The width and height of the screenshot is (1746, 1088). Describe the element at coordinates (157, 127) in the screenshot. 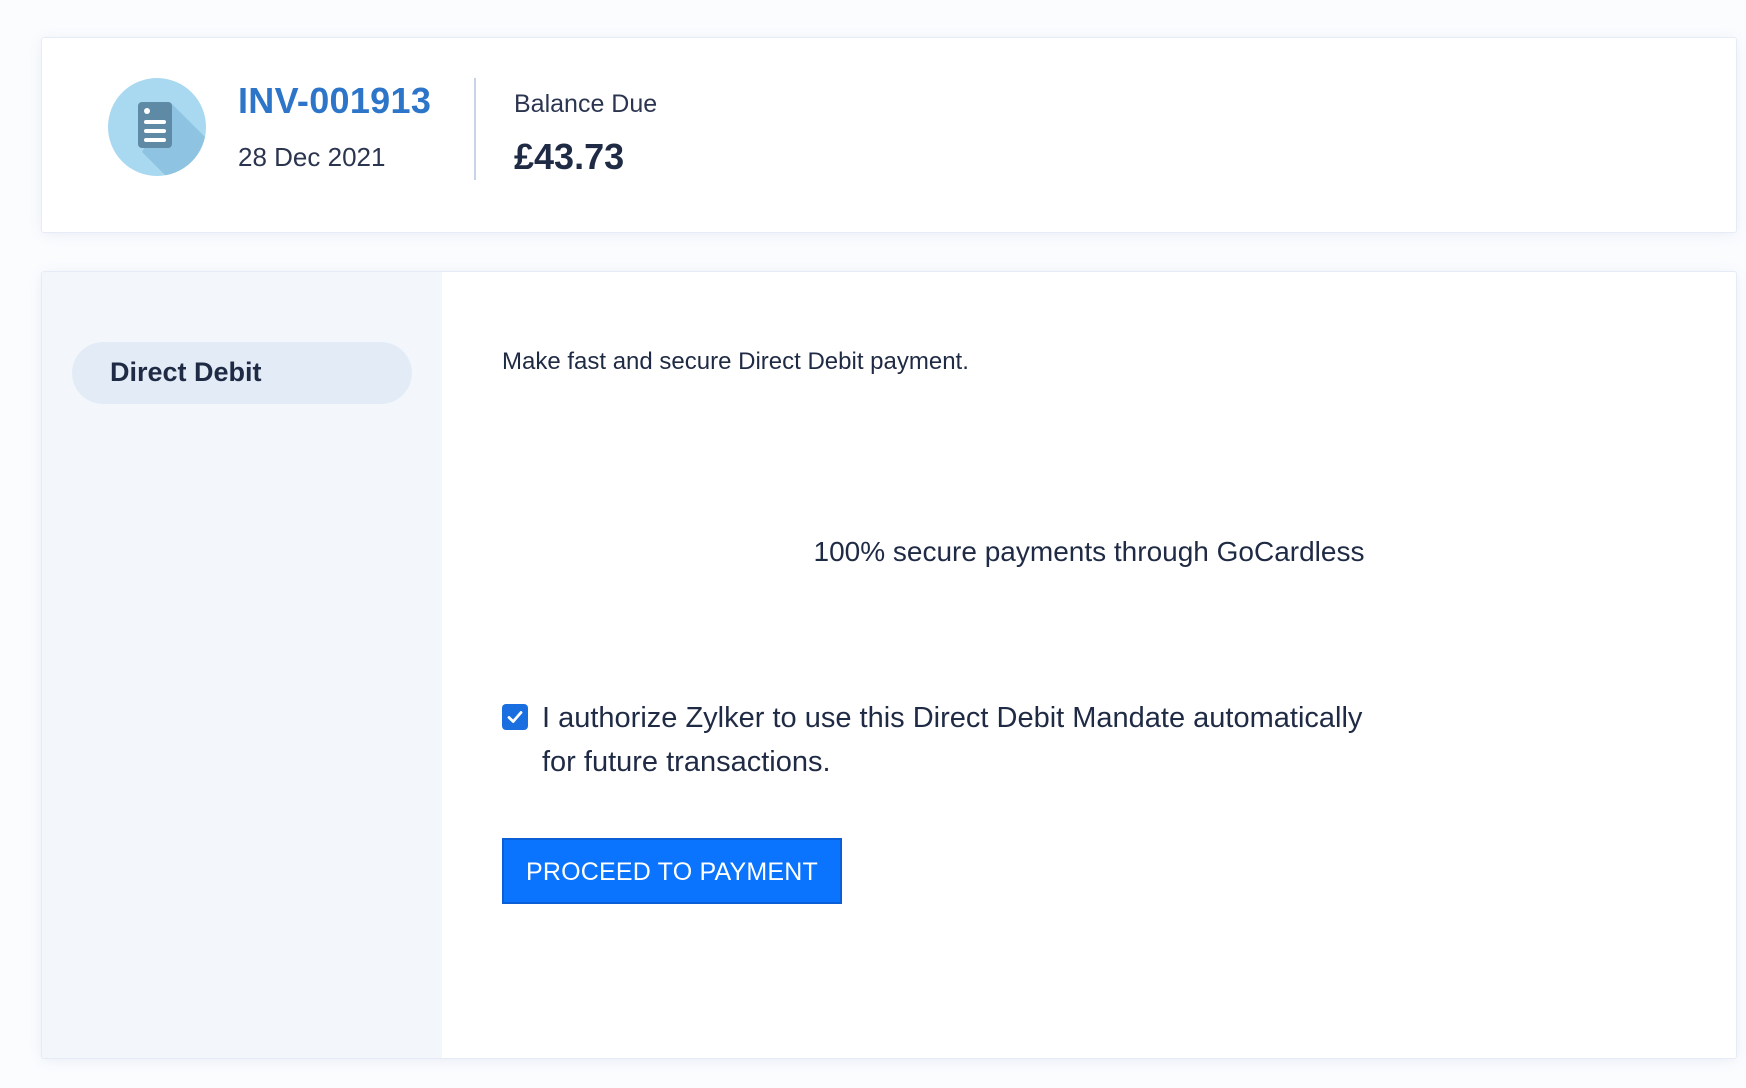

I see `invoice-document-icon` at that location.